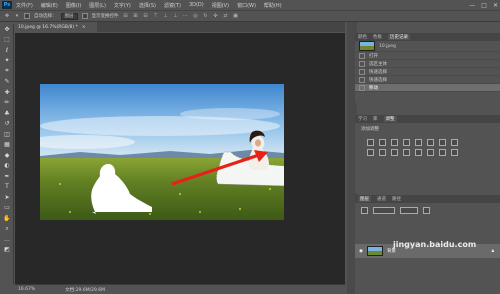  What do you see at coordinates (377, 37) in the screenshot?
I see `tab-swatches: 色板` at bounding box center [377, 37].